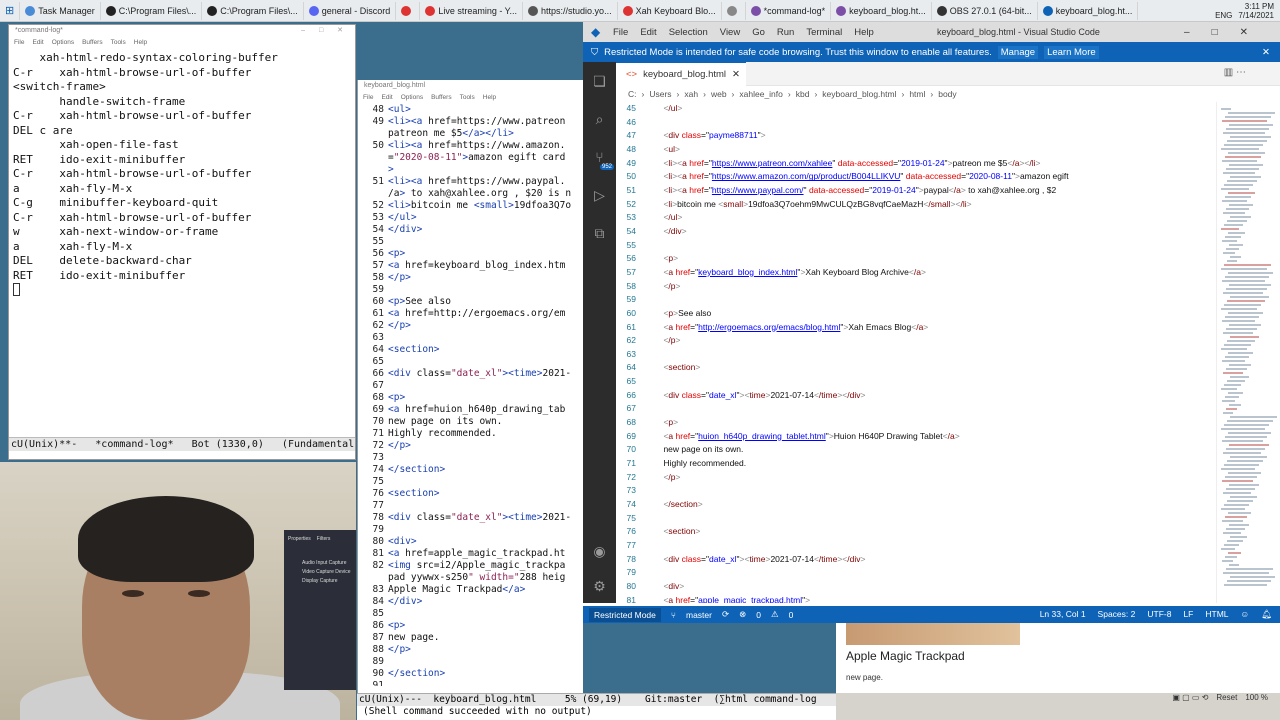 The height and width of the screenshot is (720, 1280). Describe the element at coordinates (789, 10) in the screenshot. I see `taskbar-item: *command-log*` at that location.